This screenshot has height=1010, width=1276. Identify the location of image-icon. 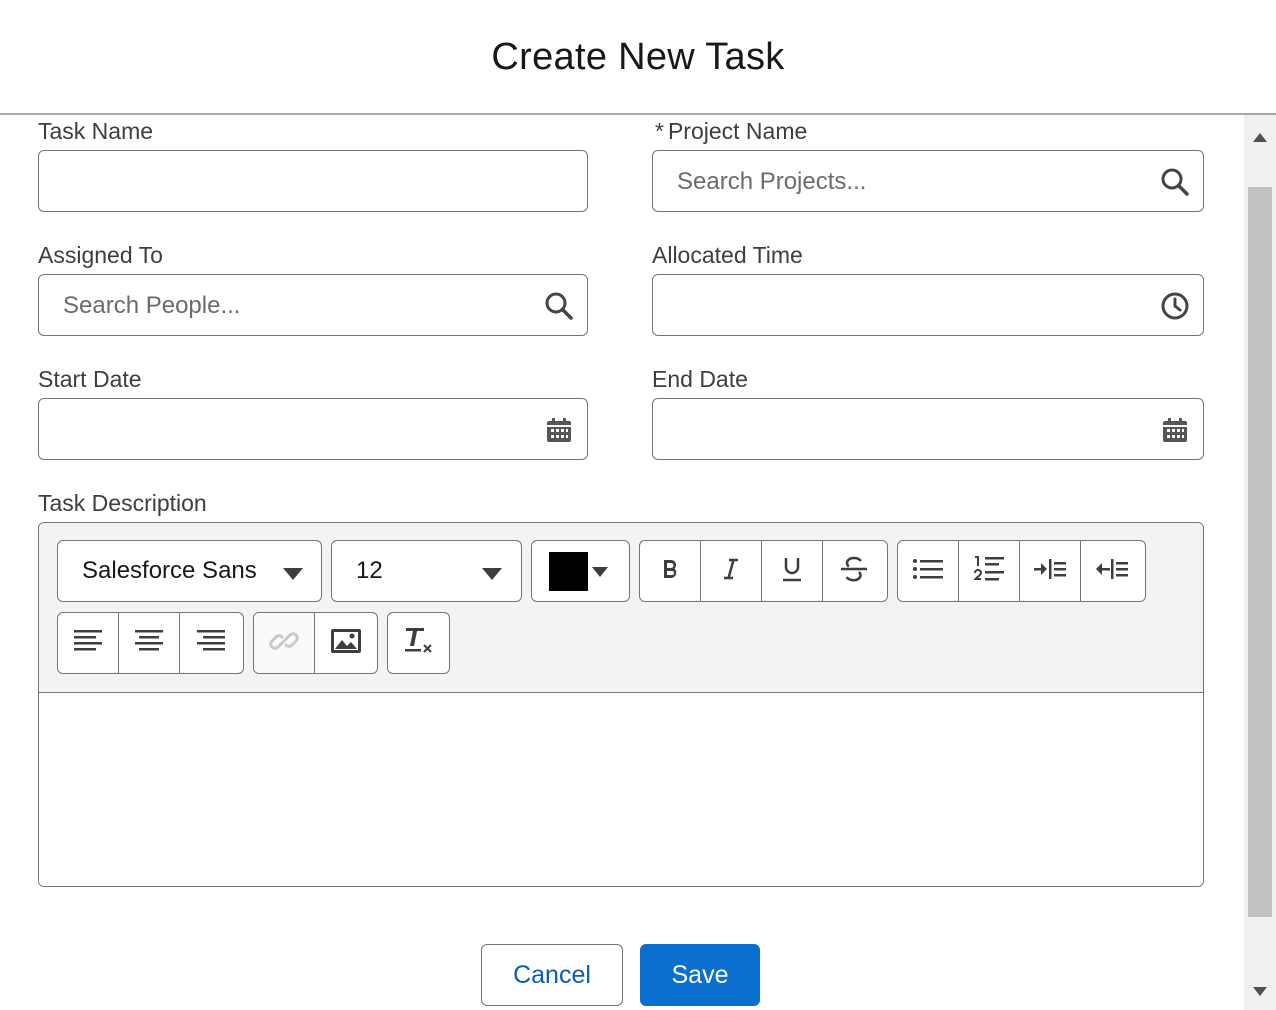
(346, 643).